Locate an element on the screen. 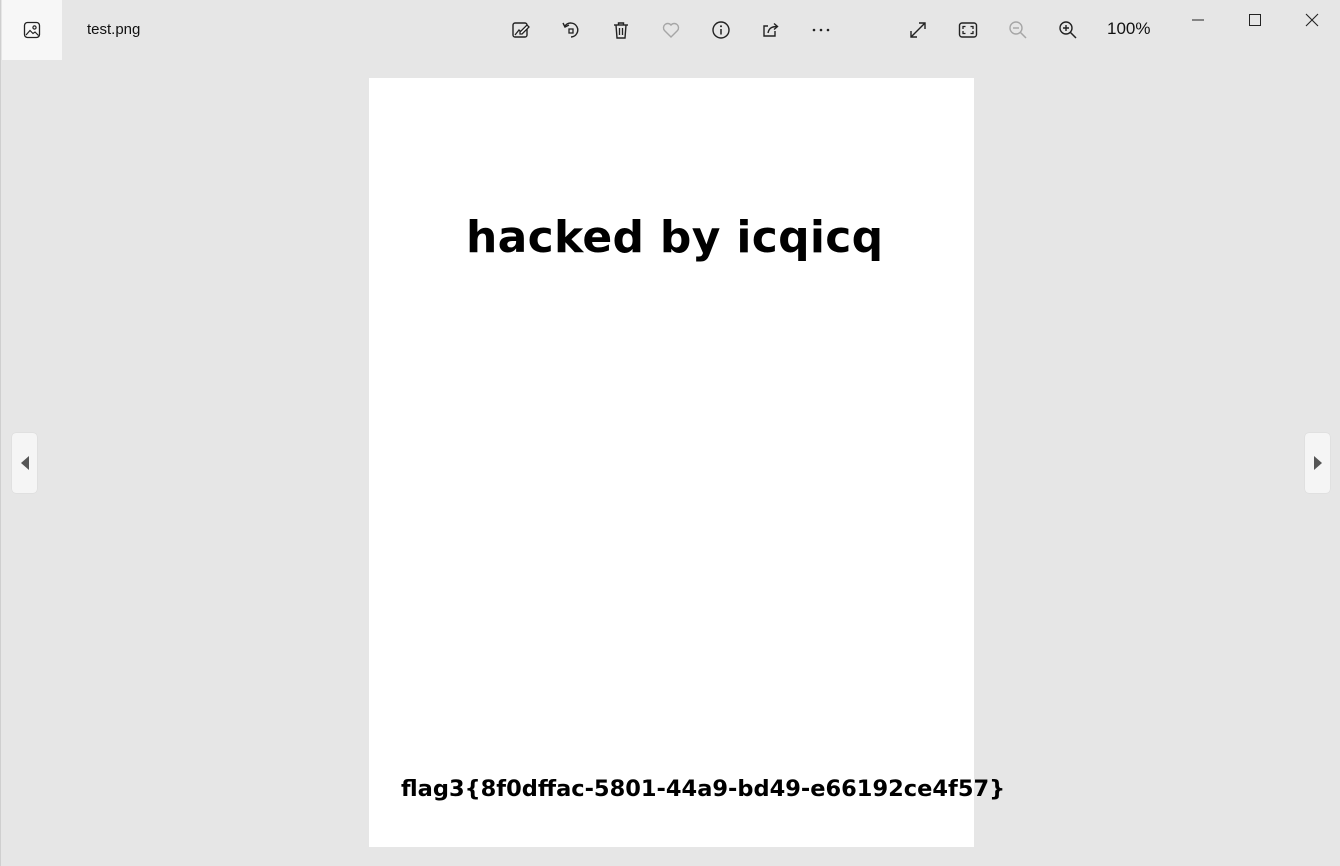 The height and width of the screenshot is (866, 1340). zoom-in-icon is located at coordinates (1068, 30).